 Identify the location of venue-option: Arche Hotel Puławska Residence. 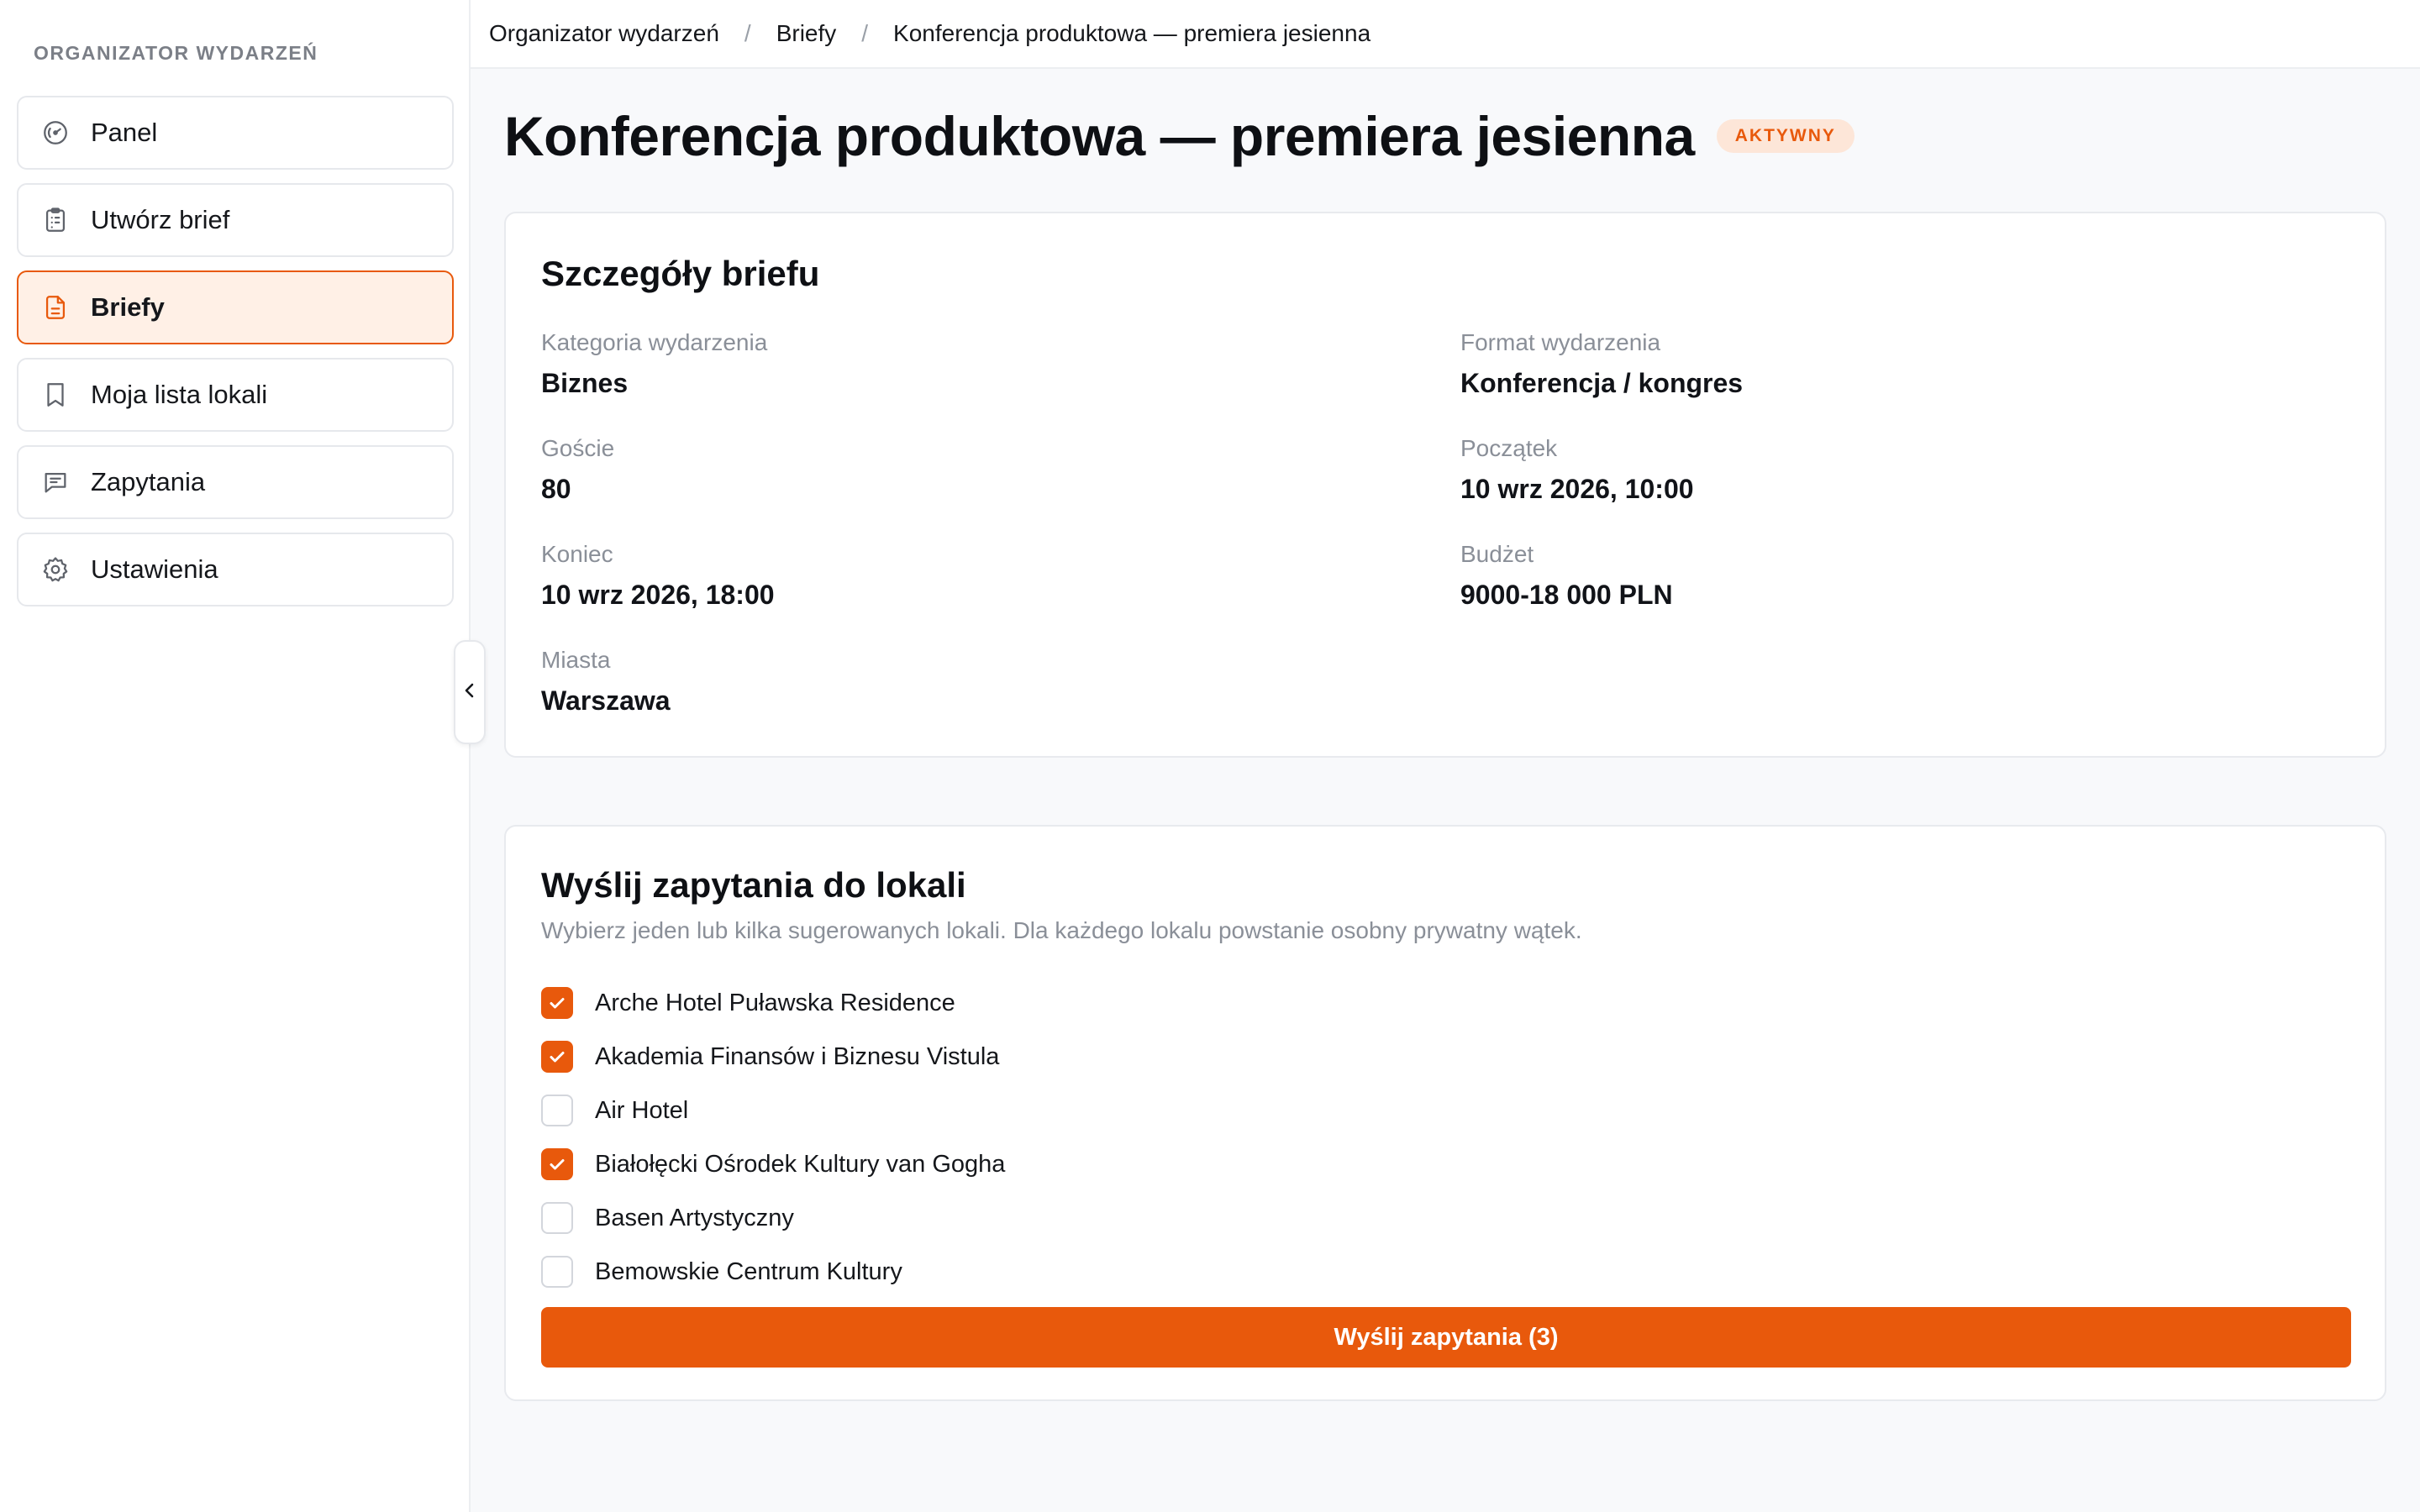
(773, 1003).